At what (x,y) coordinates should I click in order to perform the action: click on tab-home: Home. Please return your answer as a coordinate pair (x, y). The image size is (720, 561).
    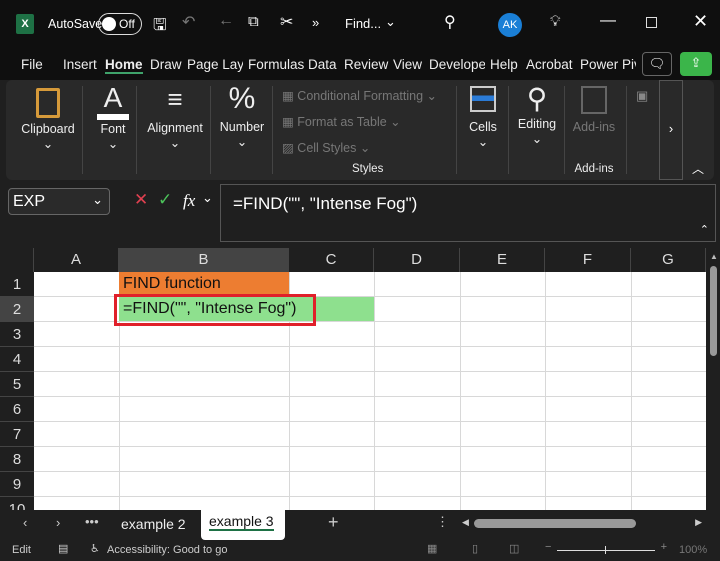
    Looking at the image, I should click on (124, 65).